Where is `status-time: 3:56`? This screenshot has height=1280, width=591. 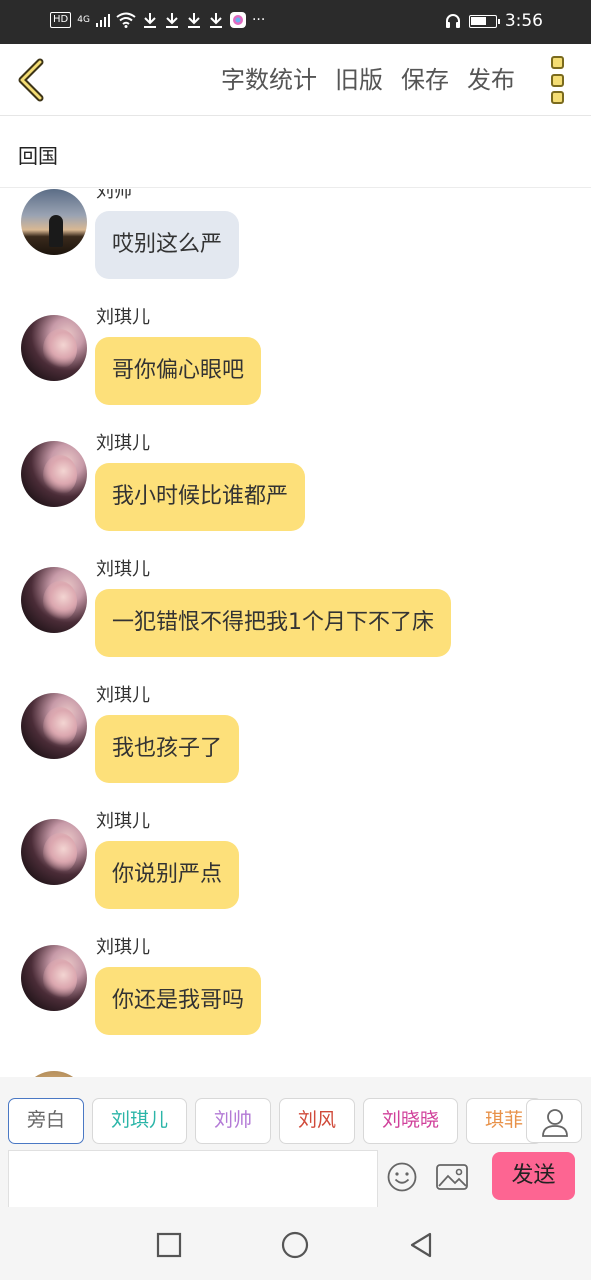
status-time: 3:56 is located at coordinates (523, 21).